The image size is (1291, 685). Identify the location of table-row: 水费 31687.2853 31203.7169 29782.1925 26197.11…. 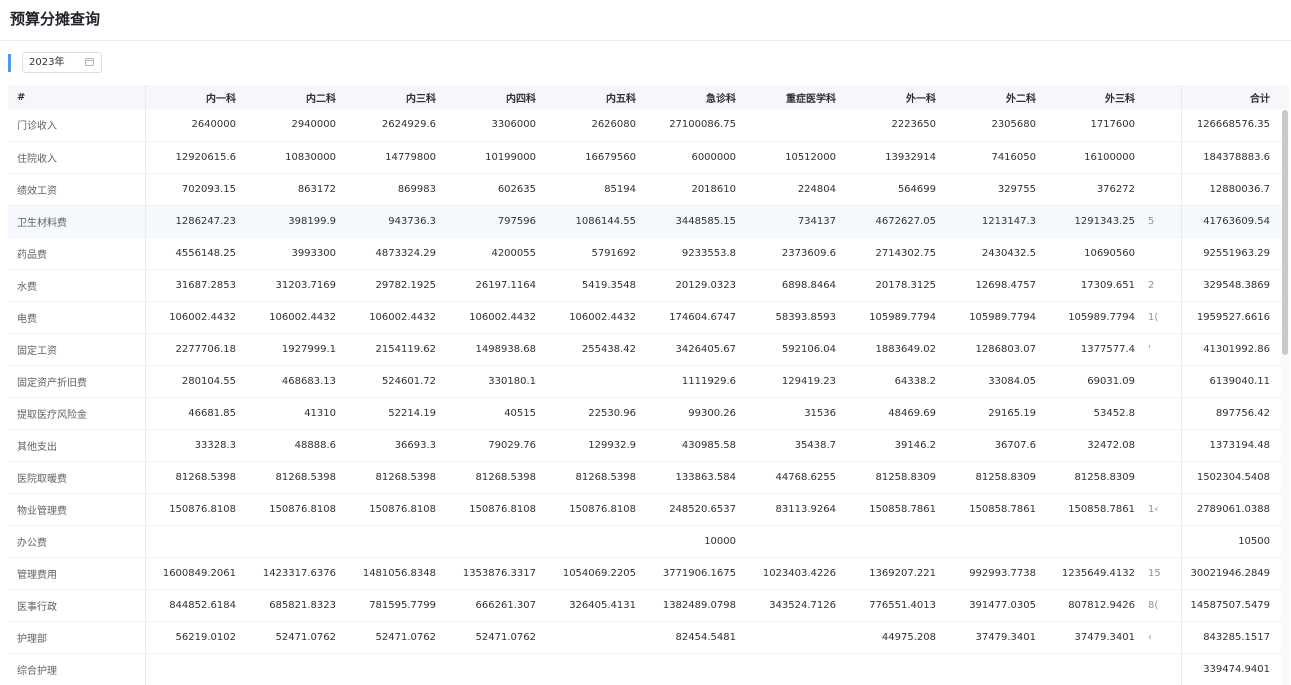
(648, 285).